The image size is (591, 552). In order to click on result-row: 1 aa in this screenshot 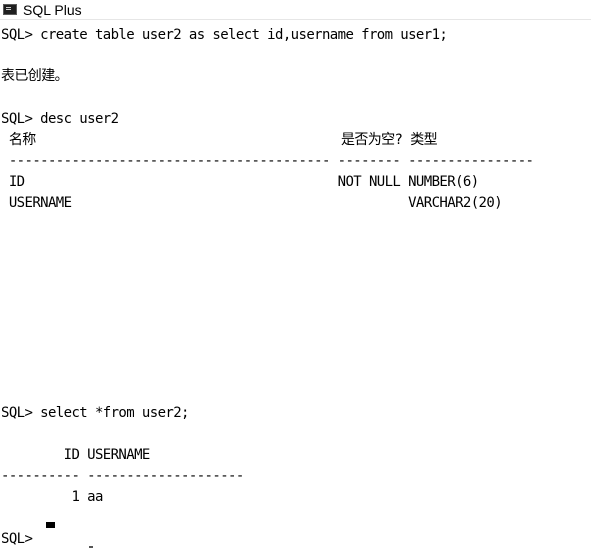, I will do `click(52, 497)`.